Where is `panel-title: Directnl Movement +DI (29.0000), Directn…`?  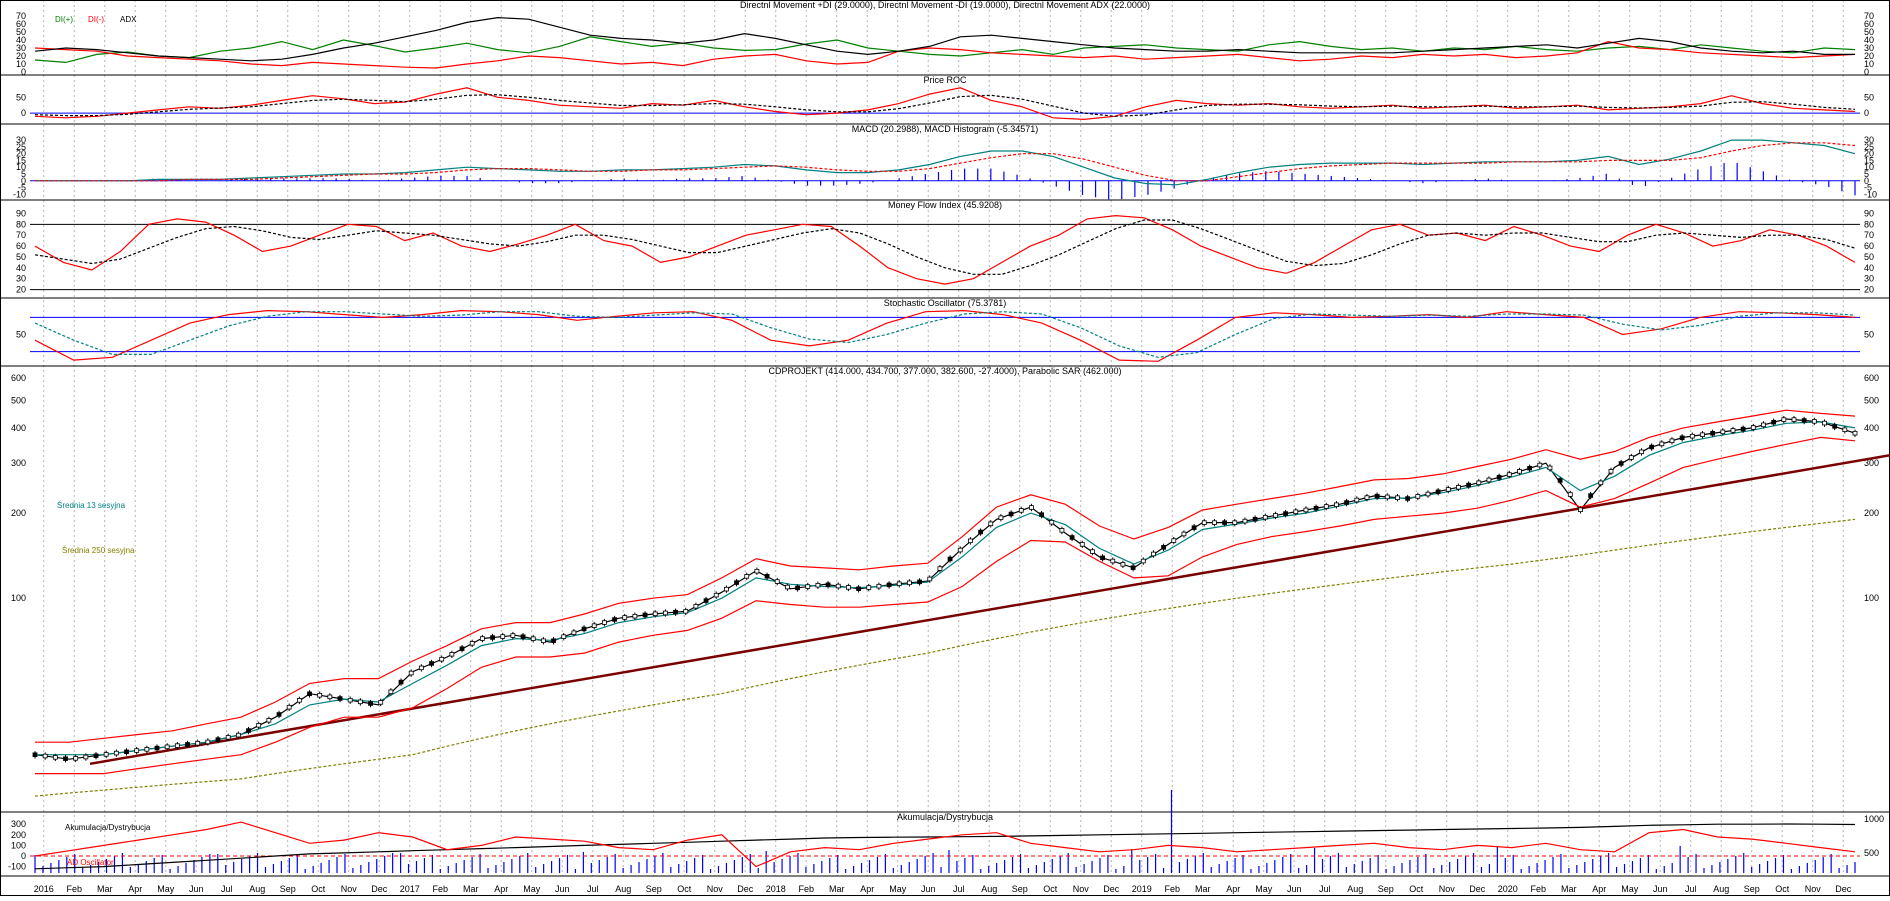
panel-title: Directnl Movement +DI (29.0000), Directn… is located at coordinates (945, 5).